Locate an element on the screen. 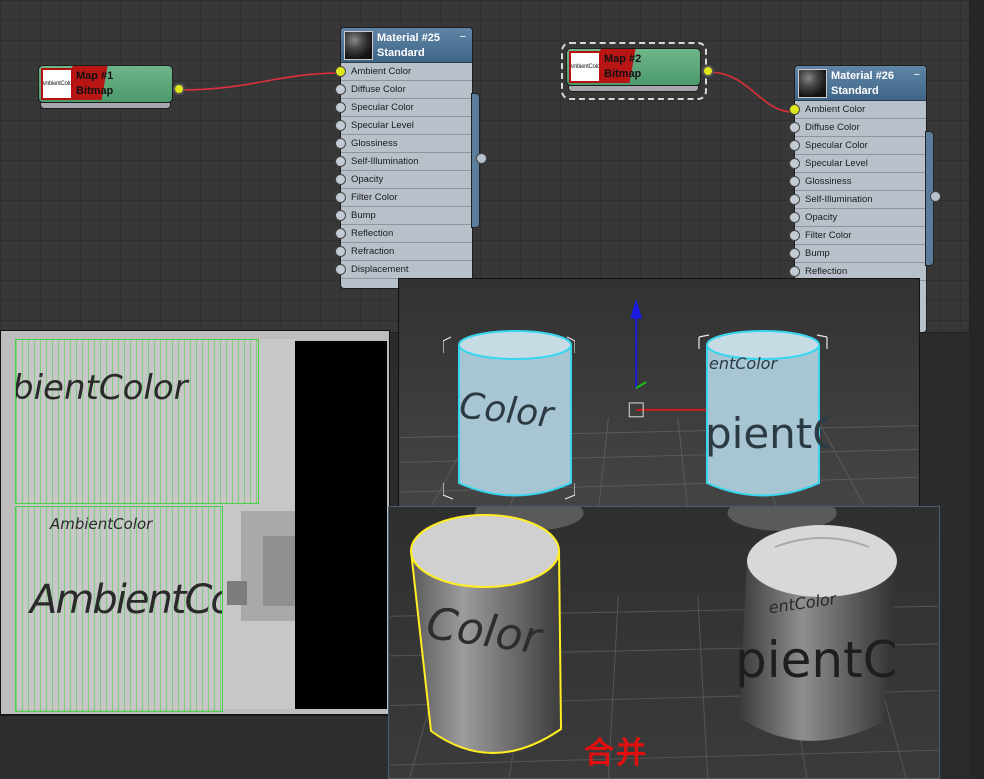 Image resolution: width=984 pixels, height=779 pixels. cylinder-right-top: entColor pientC is located at coordinates (763, 415).